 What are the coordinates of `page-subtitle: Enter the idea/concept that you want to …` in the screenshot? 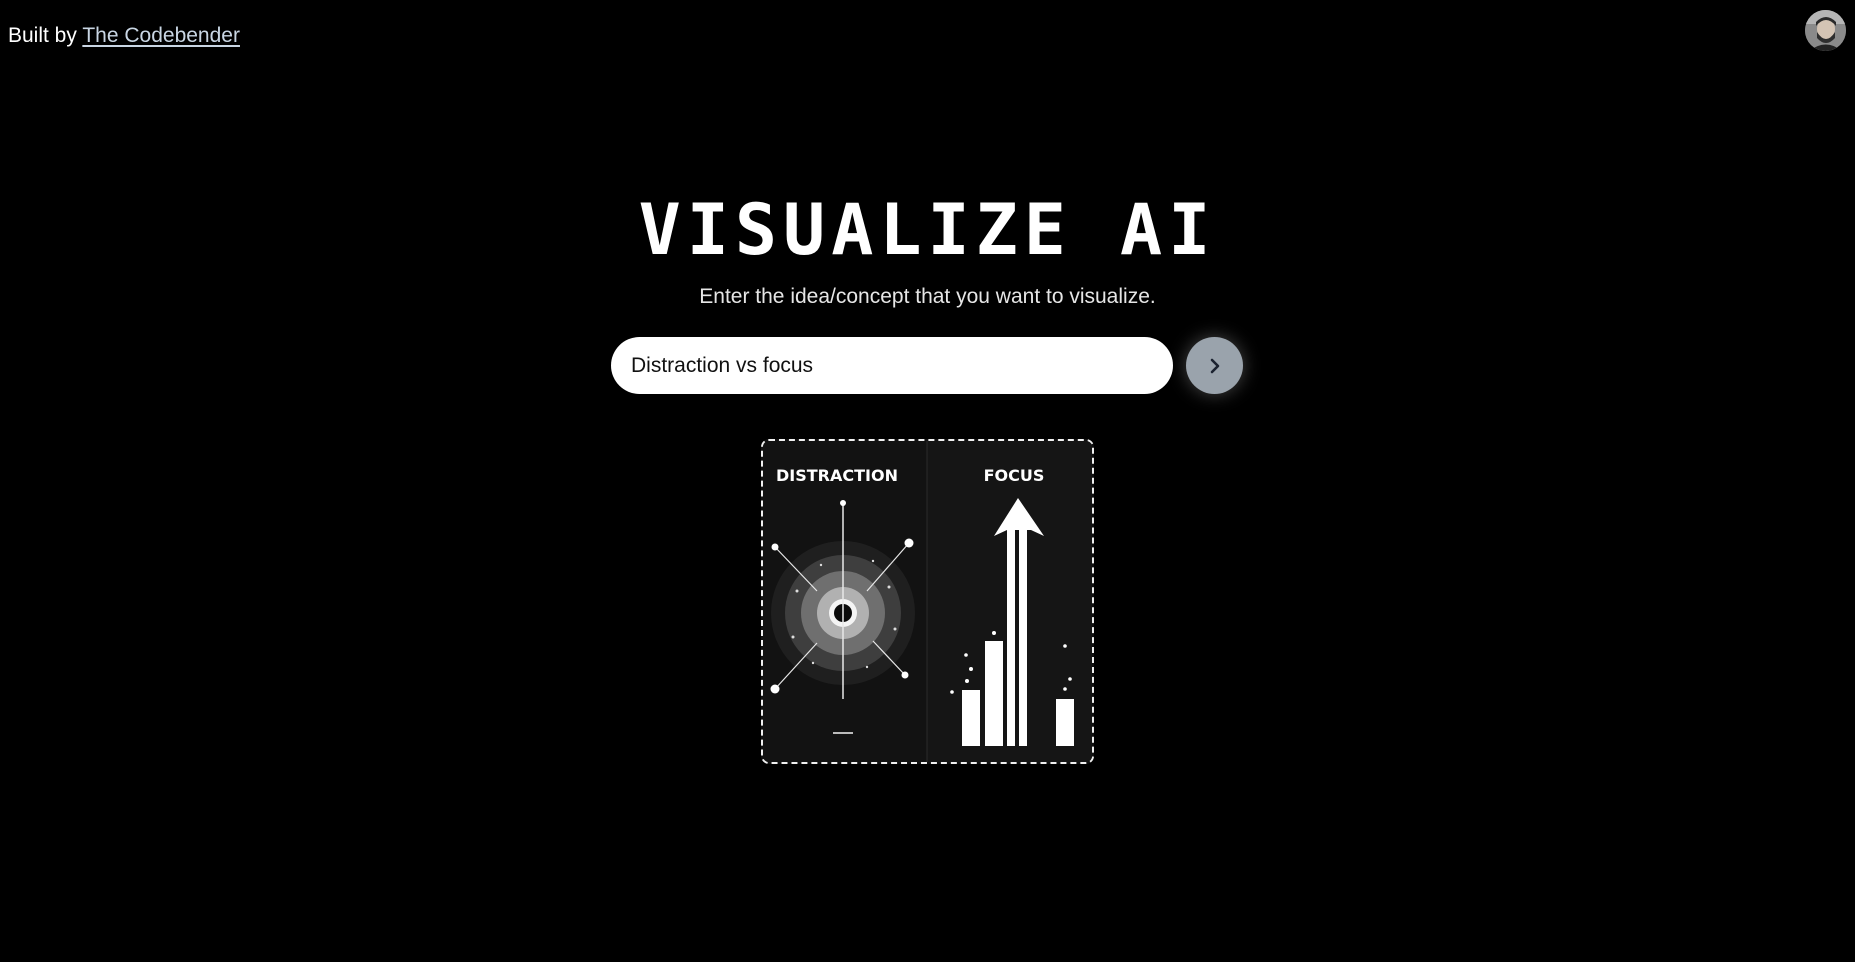 It's located at (927, 296).